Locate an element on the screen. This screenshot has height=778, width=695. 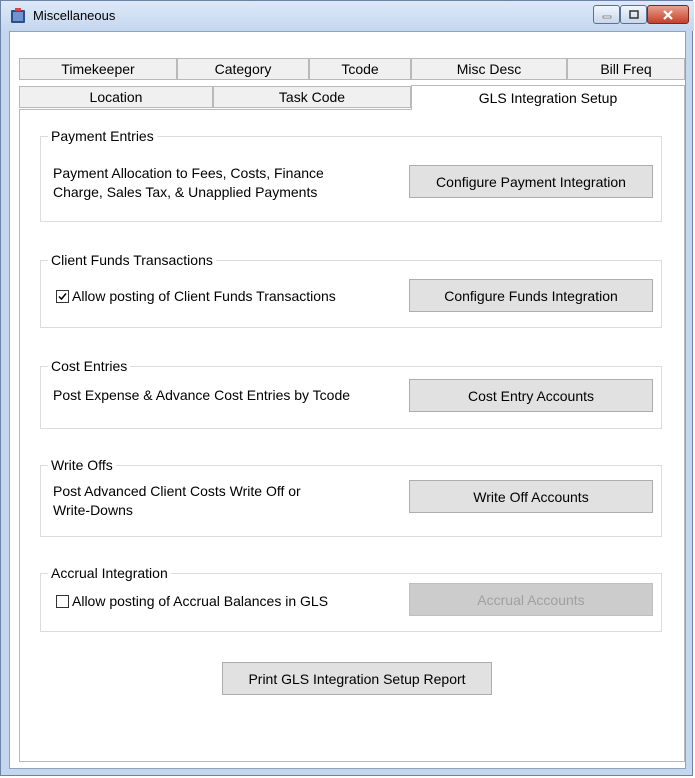
write-offs-desc-line2: Write-Downs is located at coordinates (93, 510).